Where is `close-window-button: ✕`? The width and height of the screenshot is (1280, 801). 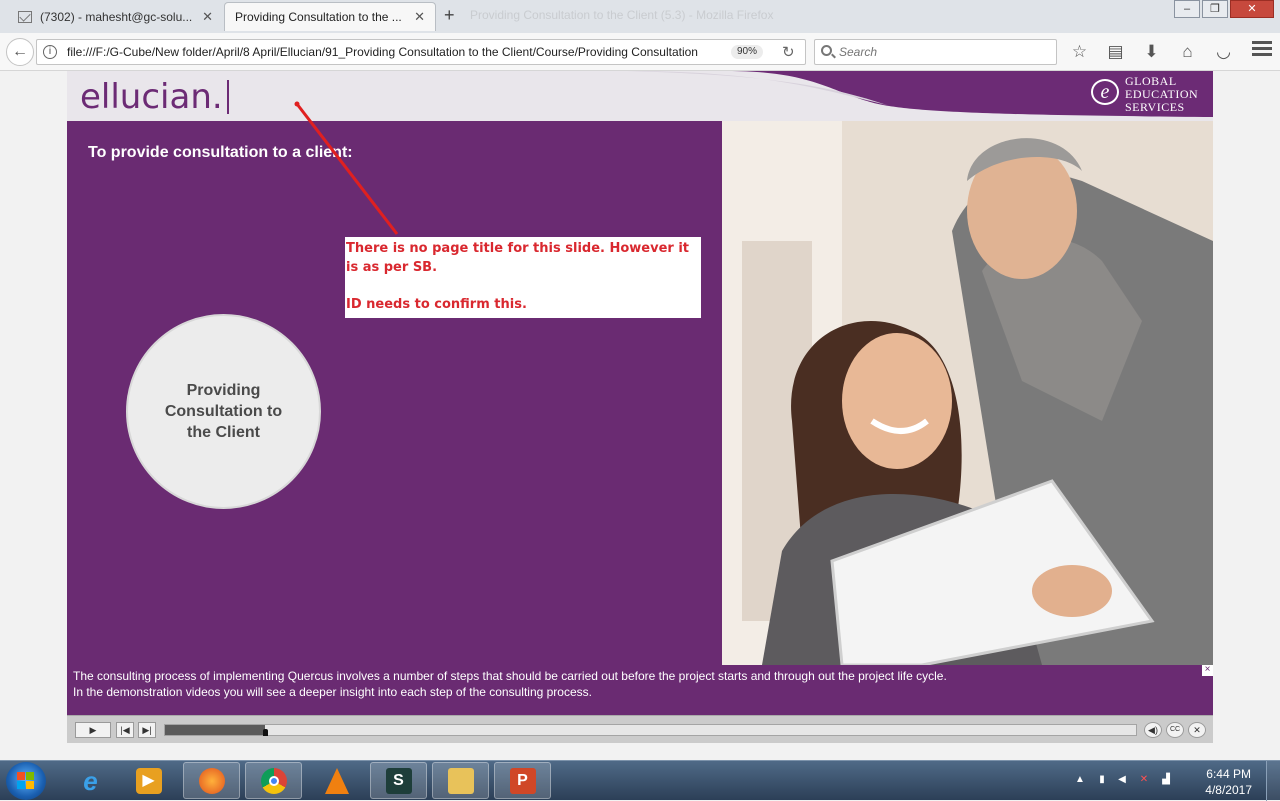
close-window-button: ✕ is located at coordinates (1252, 9).